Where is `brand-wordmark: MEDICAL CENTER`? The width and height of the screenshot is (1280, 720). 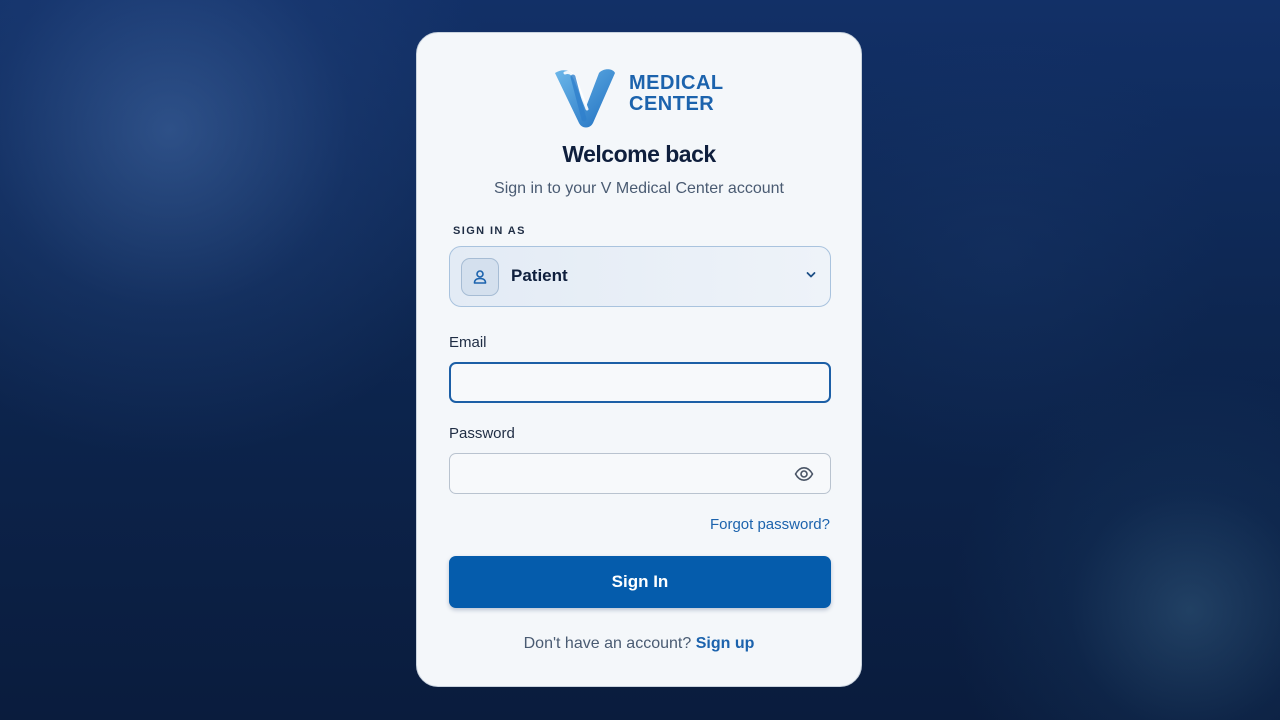
brand-wordmark: MEDICAL CENTER is located at coordinates (676, 94).